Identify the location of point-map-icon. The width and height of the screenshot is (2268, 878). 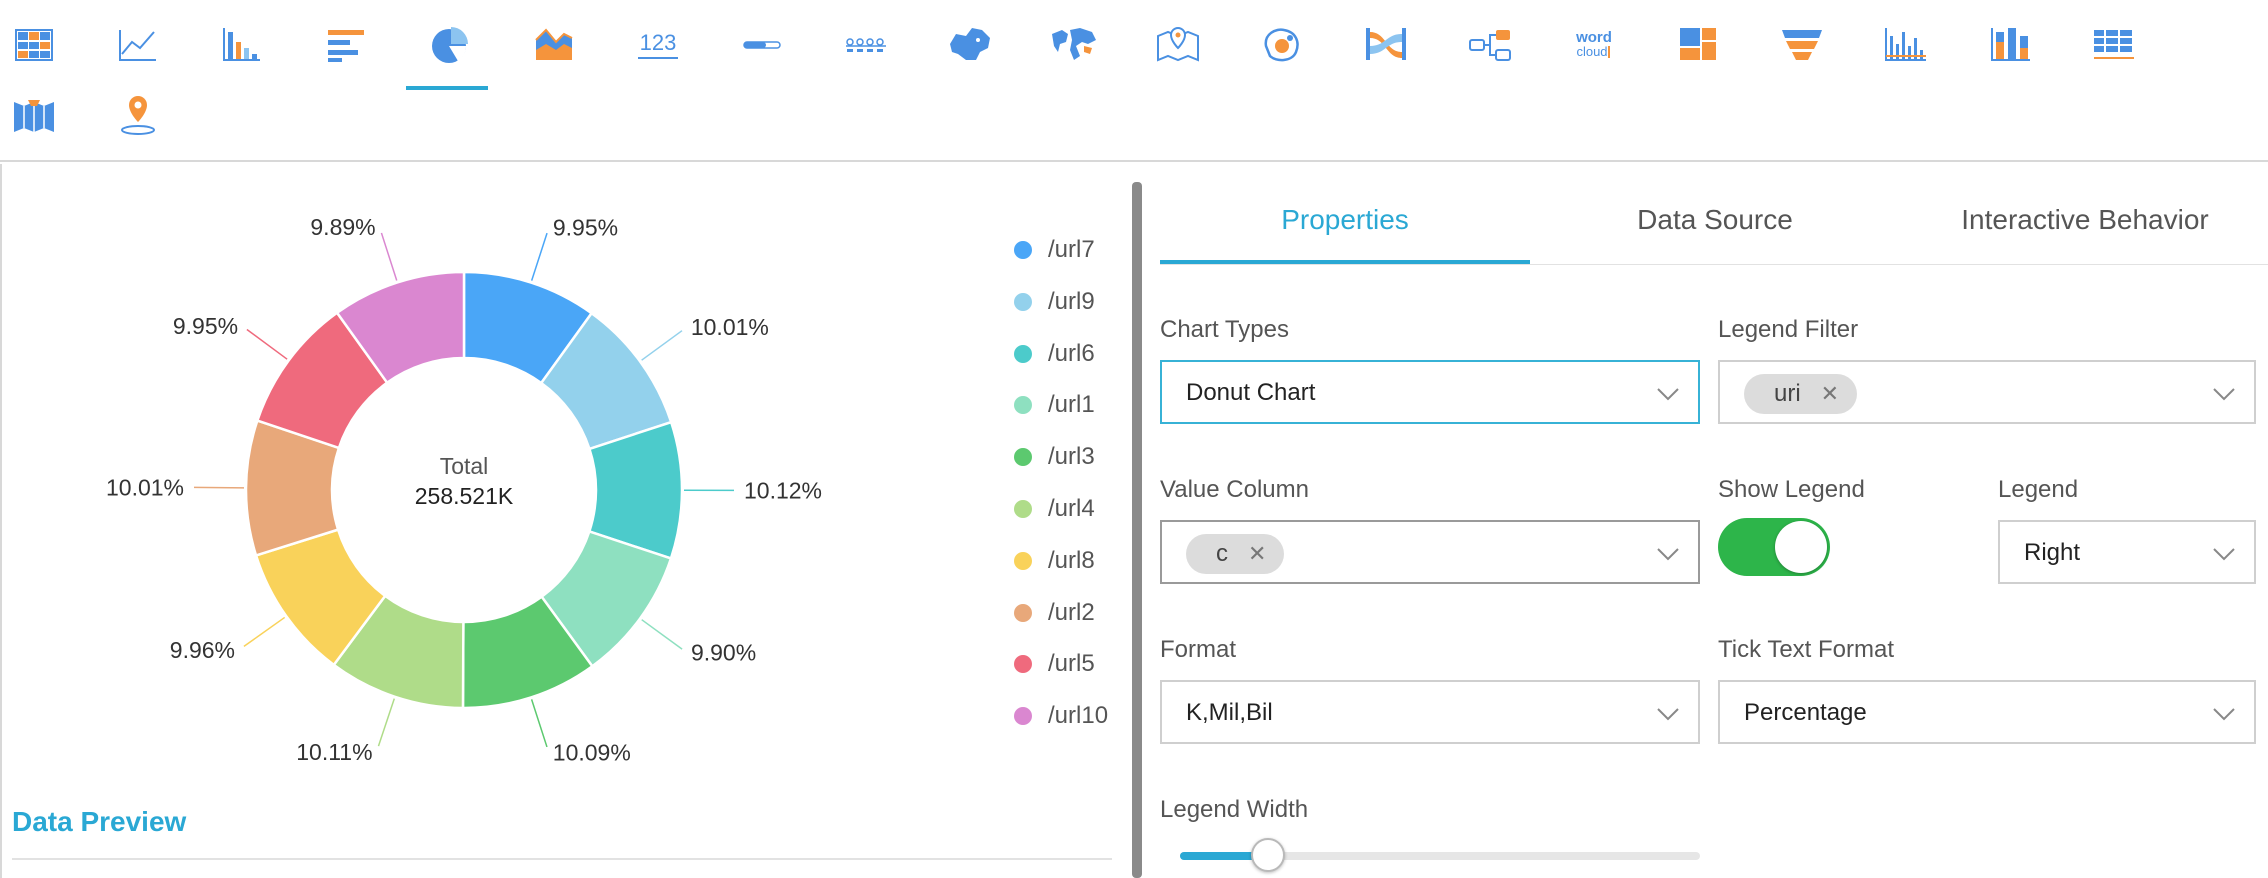
(138, 116).